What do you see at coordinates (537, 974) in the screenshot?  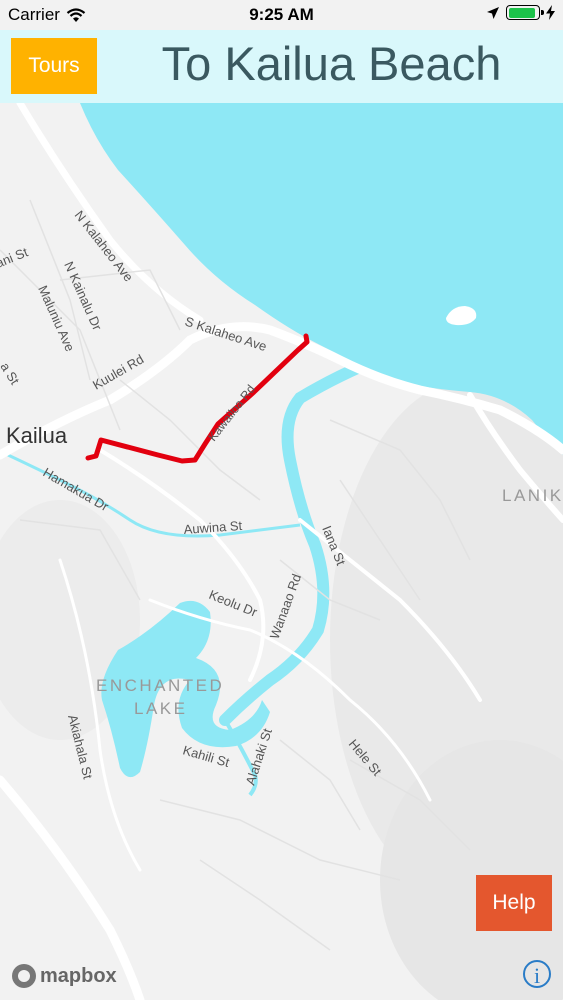 I see `info-button: i` at bounding box center [537, 974].